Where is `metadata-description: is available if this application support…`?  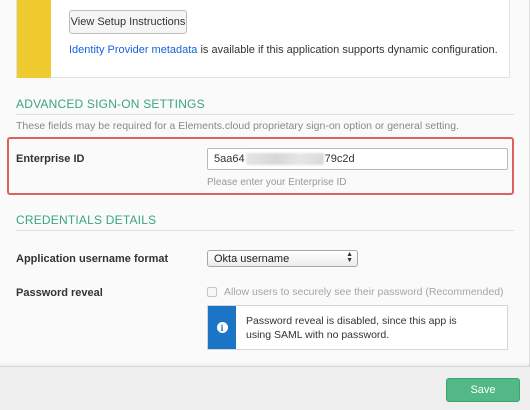
metadata-description: is available if this application support… is located at coordinates (347, 50).